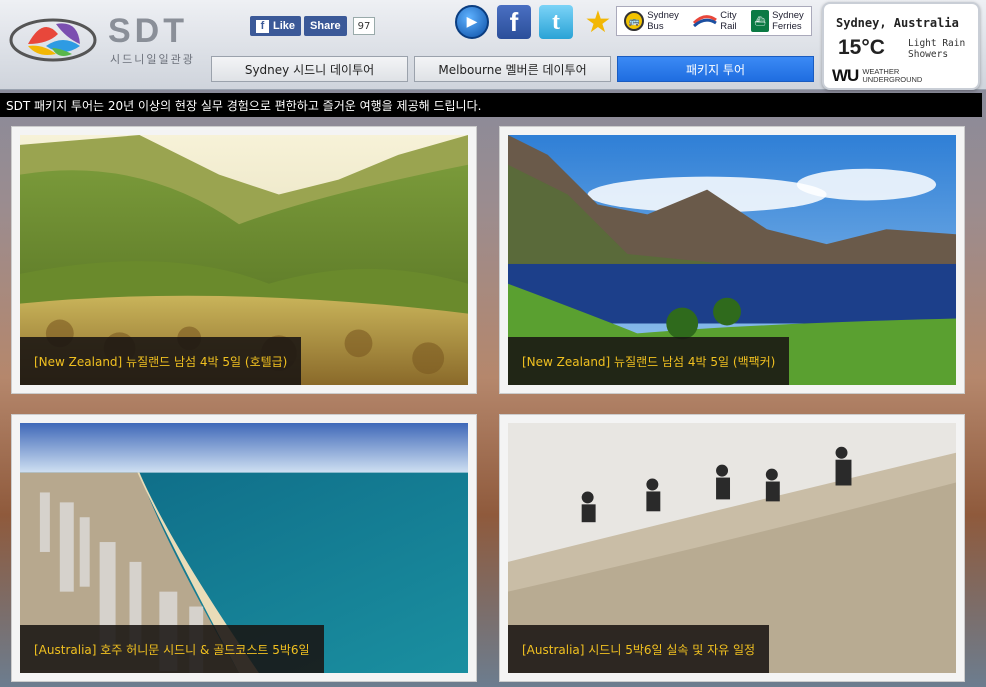 The image size is (986, 687). Describe the element at coordinates (639, 649) in the screenshot. I see `tour-caption: [Australia] 시드니 5박6일 실속 및 자유 일정` at that location.